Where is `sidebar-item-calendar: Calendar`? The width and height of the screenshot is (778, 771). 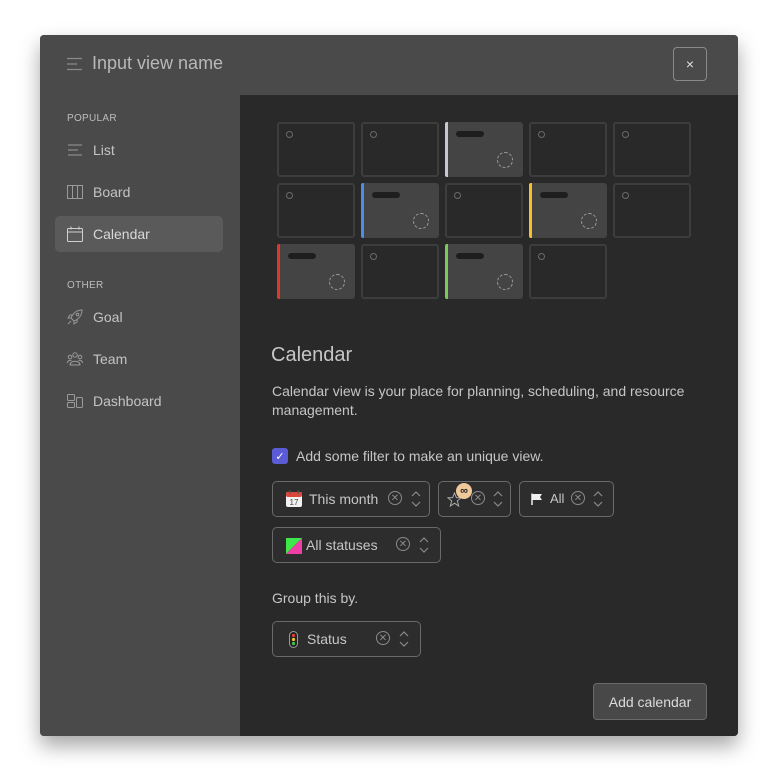
sidebar-item-calendar: Calendar is located at coordinates (139, 234).